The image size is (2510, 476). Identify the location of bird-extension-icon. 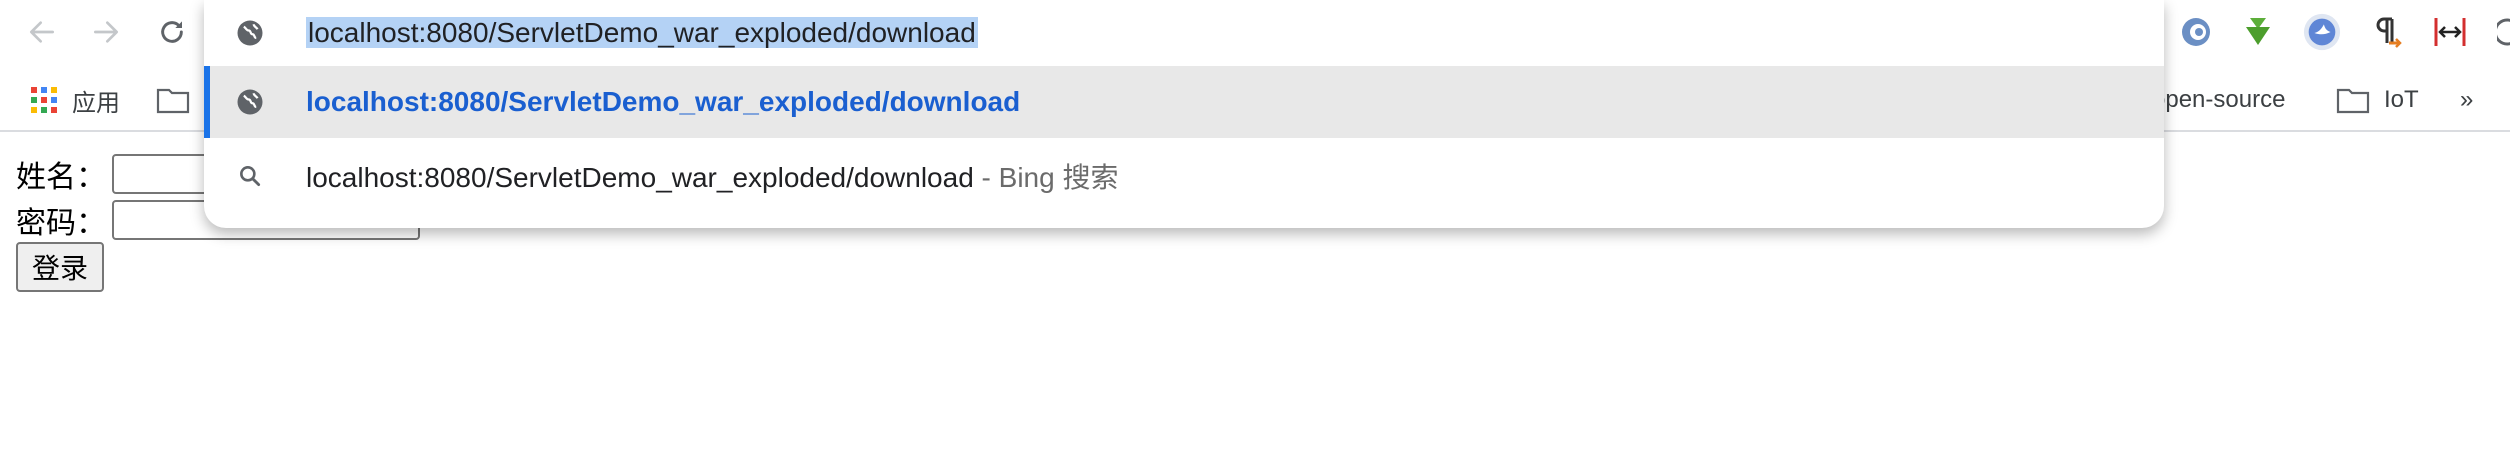
(2322, 32).